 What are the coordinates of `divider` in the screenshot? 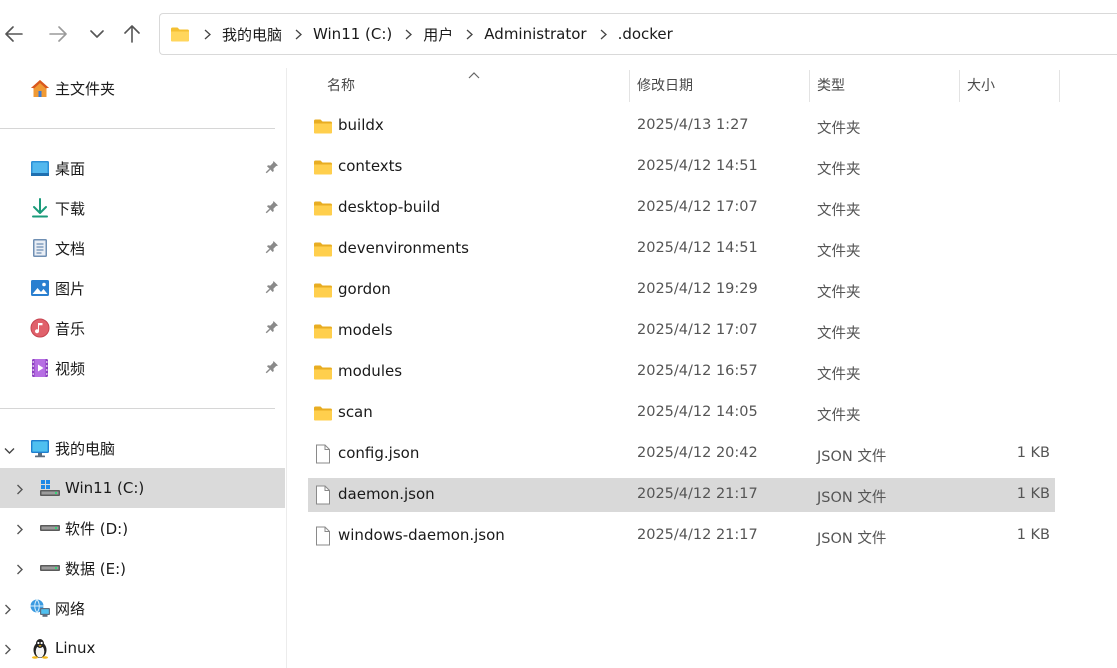 It's located at (137, 408).